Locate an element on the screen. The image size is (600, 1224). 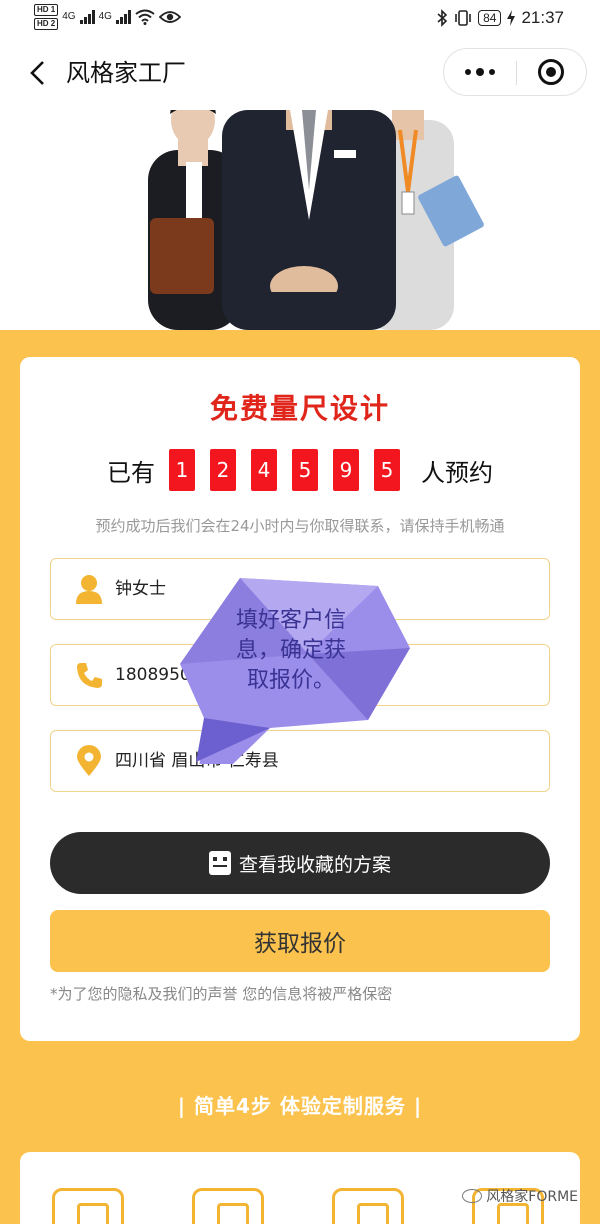
close-target-icon is located at coordinates (551, 72).